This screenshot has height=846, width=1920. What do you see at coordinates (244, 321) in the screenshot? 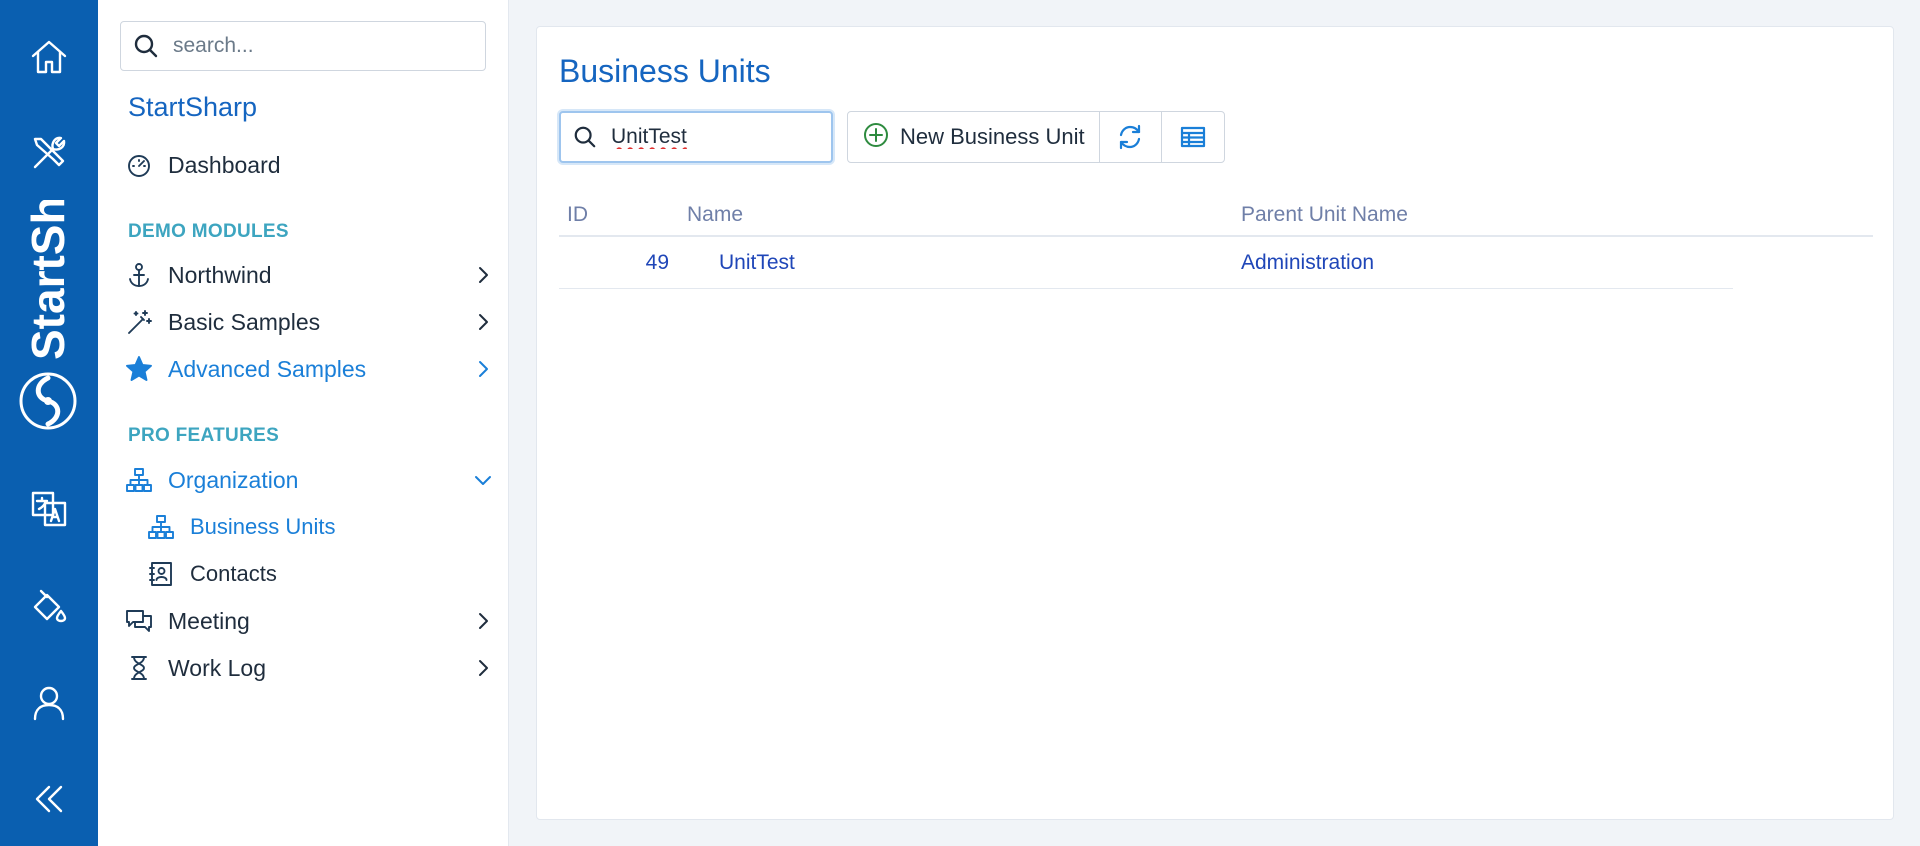
I see `sidebar-item-label: Basic Samples` at bounding box center [244, 321].